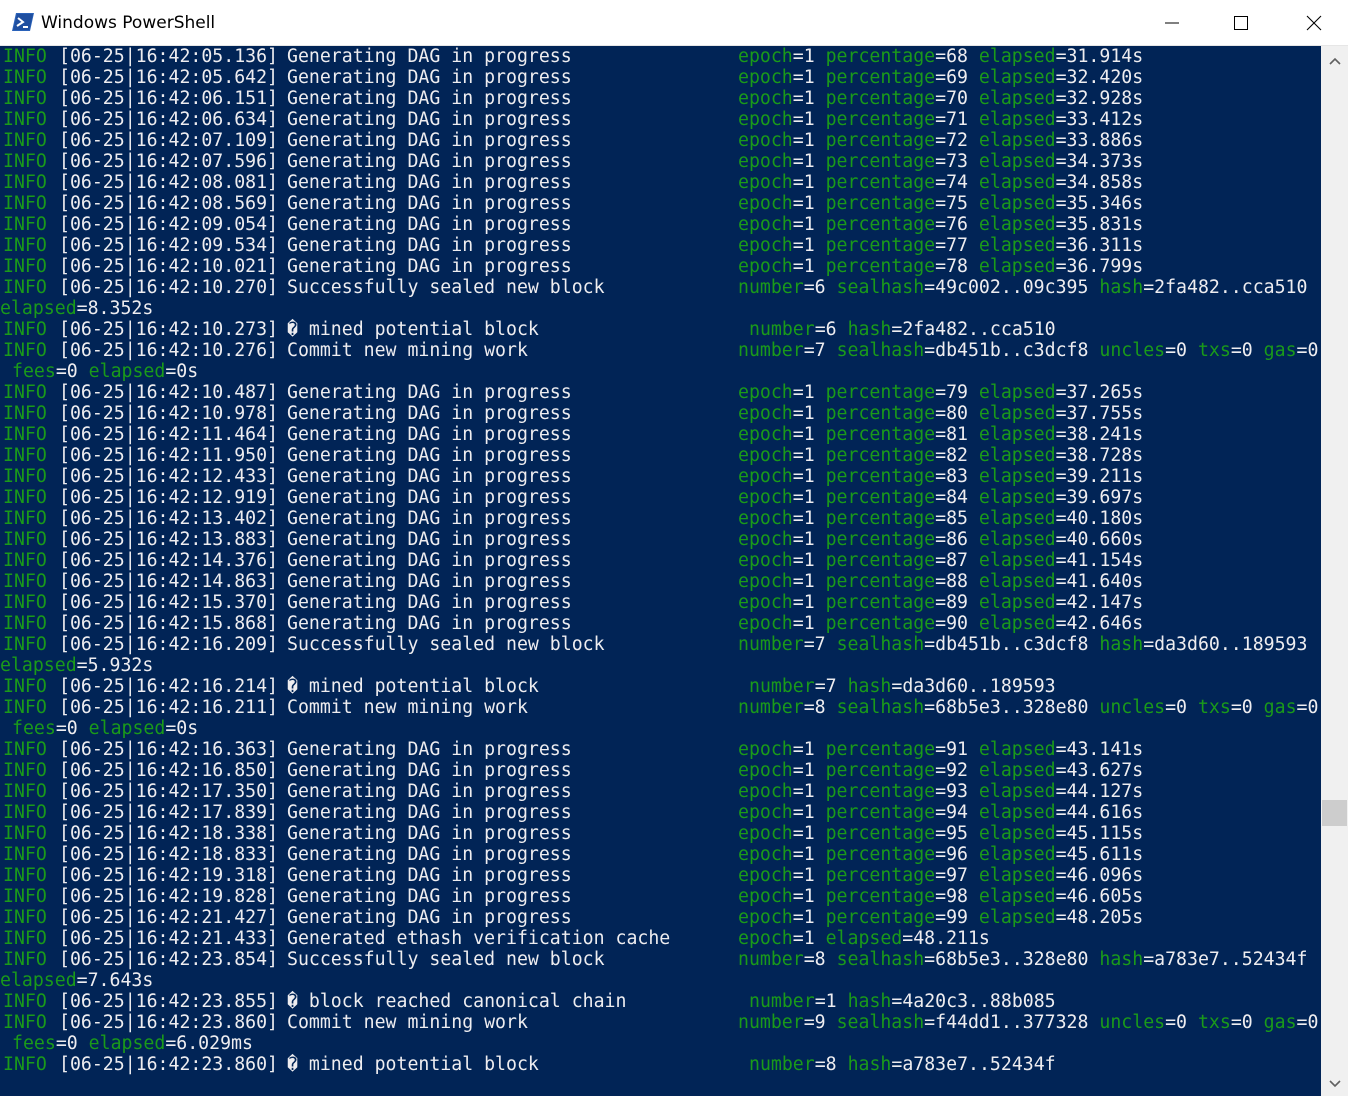 This screenshot has height=1096, width=1348. I want to click on log-timestamp: [06-25|16:42:05.136], so click(168, 56).